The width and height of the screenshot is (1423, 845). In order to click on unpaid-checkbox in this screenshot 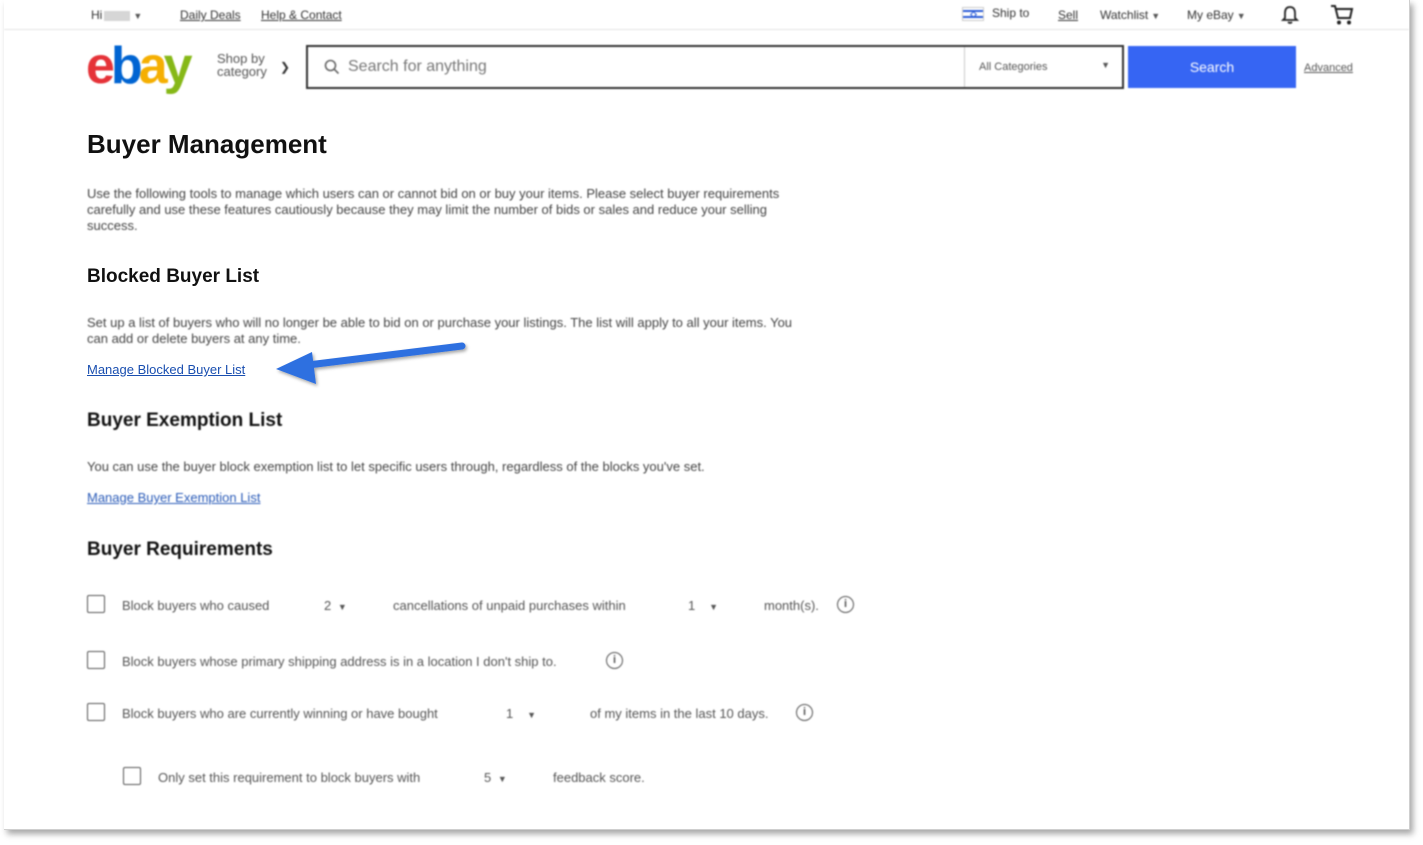, I will do `click(96, 604)`.